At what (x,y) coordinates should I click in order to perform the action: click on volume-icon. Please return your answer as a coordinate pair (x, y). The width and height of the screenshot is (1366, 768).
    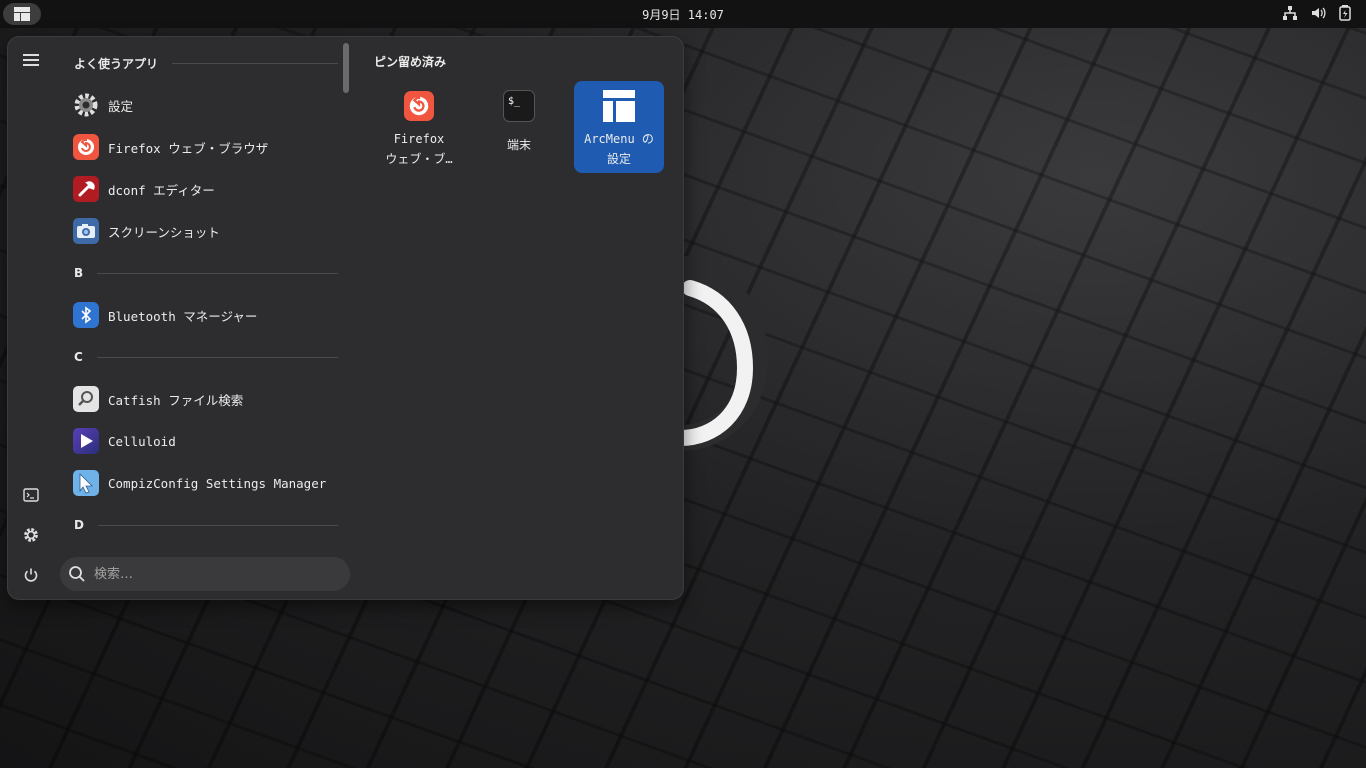
    Looking at the image, I should click on (1318, 13).